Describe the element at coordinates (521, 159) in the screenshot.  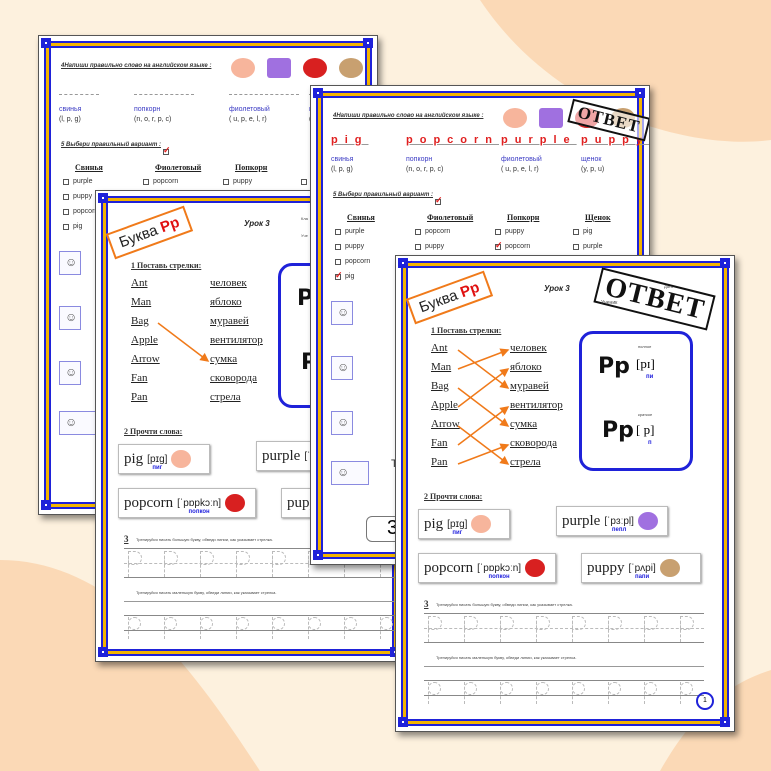
I see `word-translation: фиолетовый` at that location.